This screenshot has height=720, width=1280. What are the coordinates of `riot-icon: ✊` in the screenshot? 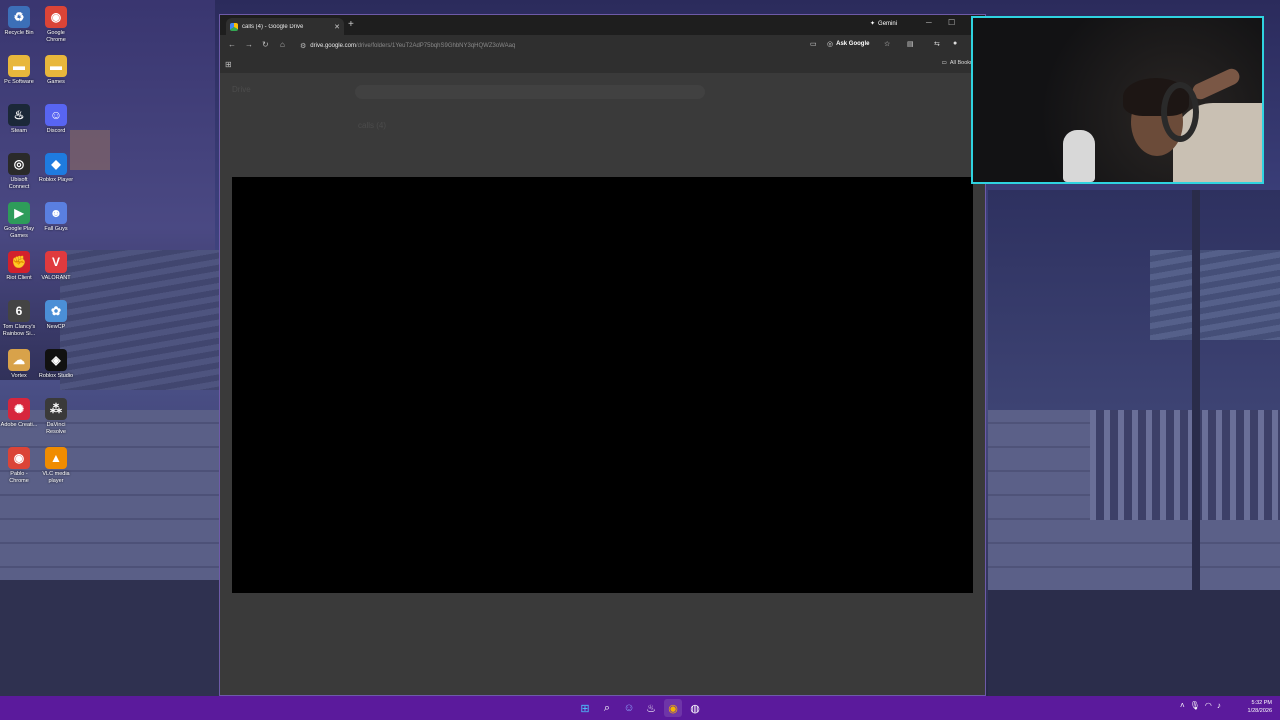 It's located at (19, 262).